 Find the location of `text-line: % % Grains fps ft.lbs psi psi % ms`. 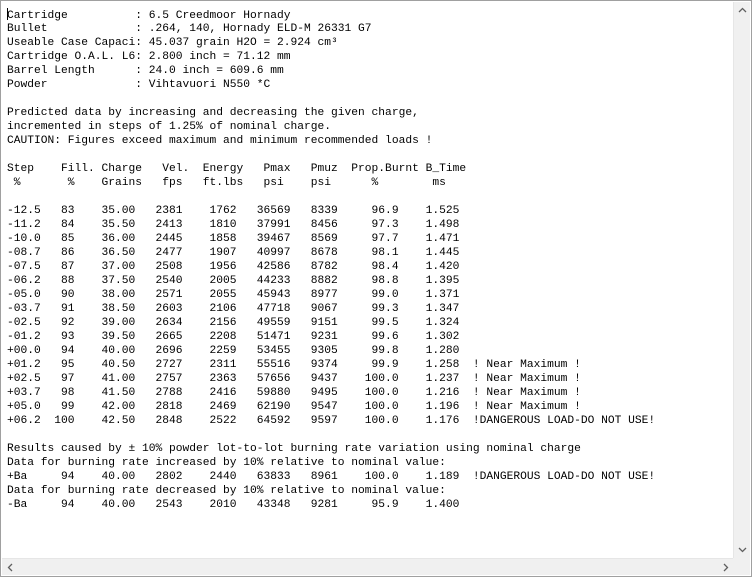

text-line: % % Grains fps ft.lbs psi psi % ms is located at coordinates (226, 183).